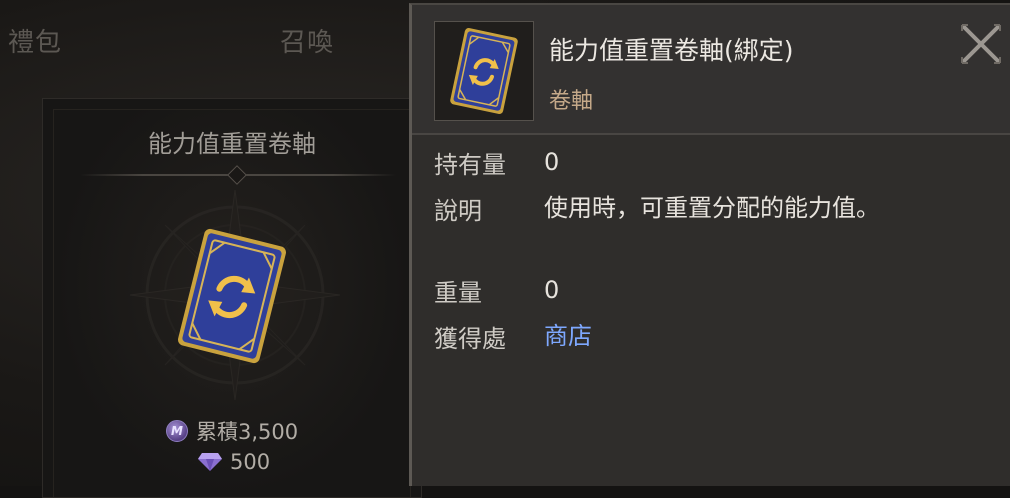 Image resolution: width=1010 pixels, height=498 pixels. I want to click on tab-summon: 召喚, so click(307, 40).